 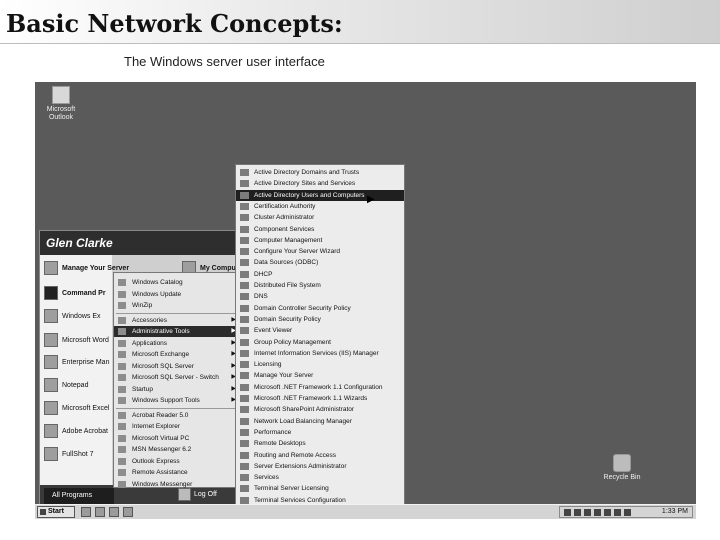 What do you see at coordinates (320, 466) in the screenshot?
I see `admin-tools-item-server-extensions-administrator: Server Extensions Administrator` at bounding box center [320, 466].